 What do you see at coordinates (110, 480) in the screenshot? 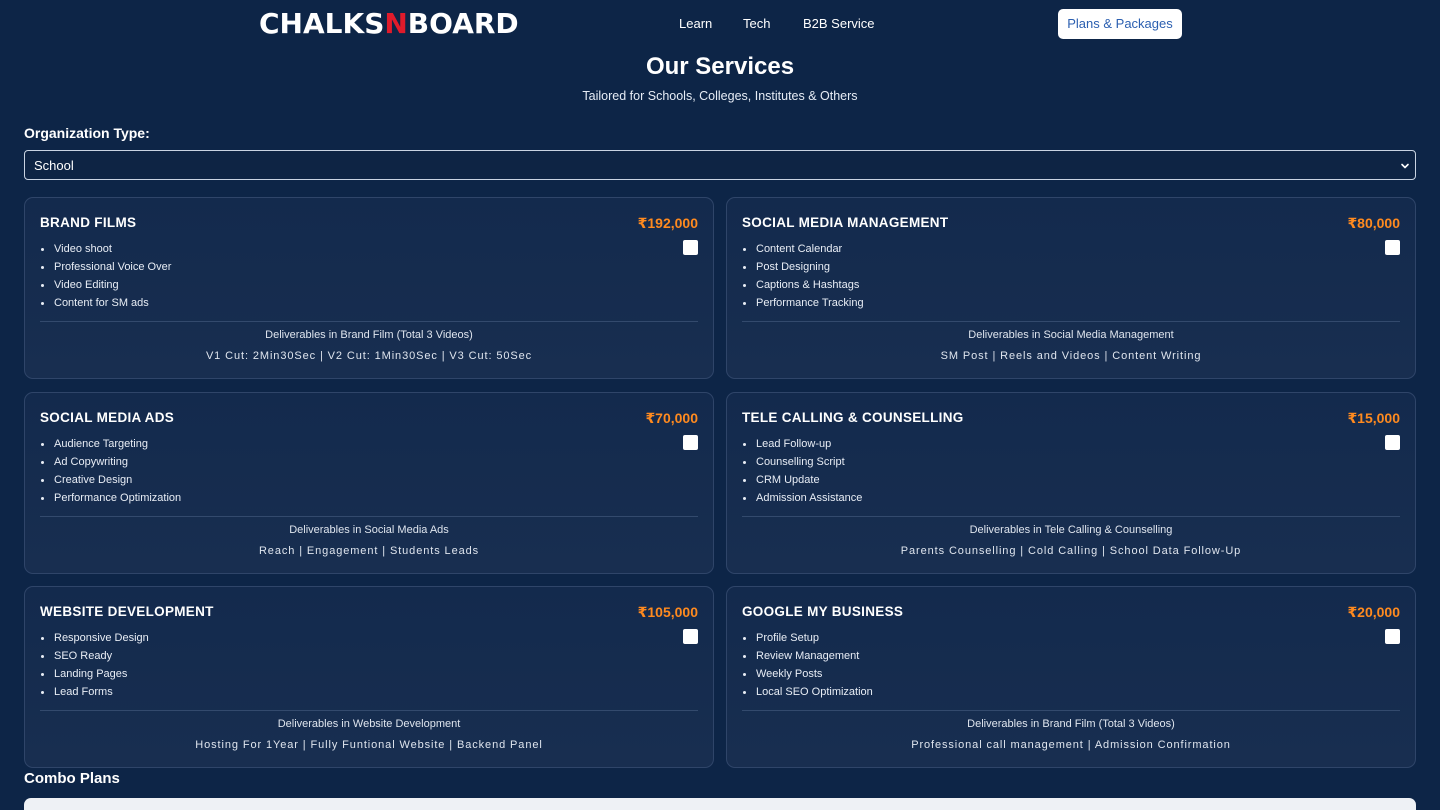
I see `feature-item: Creative Design` at bounding box center [110, 480].